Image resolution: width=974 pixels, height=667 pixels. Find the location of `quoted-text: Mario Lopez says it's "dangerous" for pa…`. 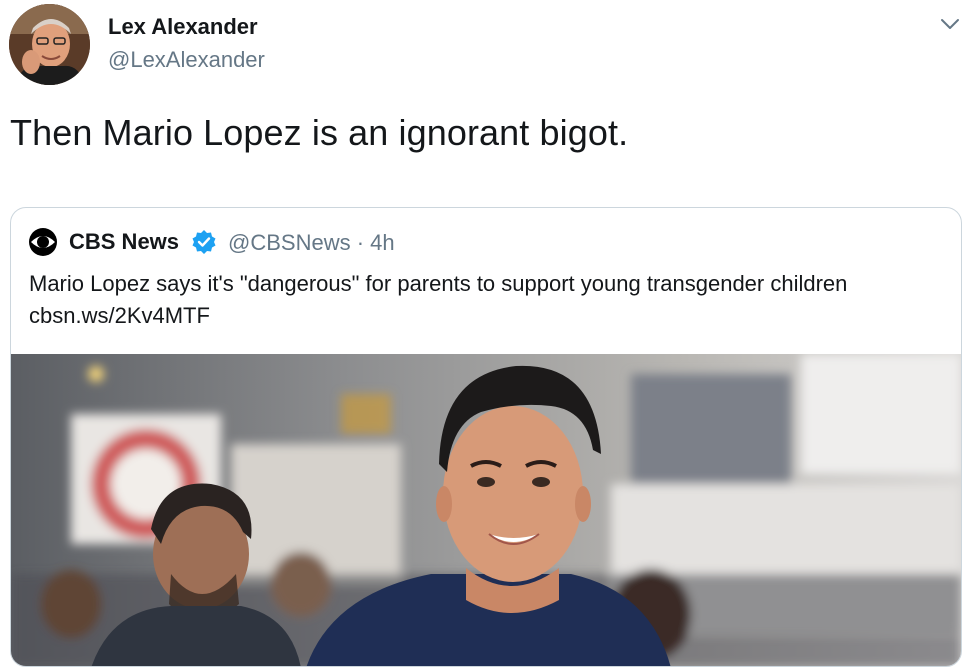

quoted-text: Mario Lopez says it's "dangerous" for pa… is located at coordinates (479, 300).